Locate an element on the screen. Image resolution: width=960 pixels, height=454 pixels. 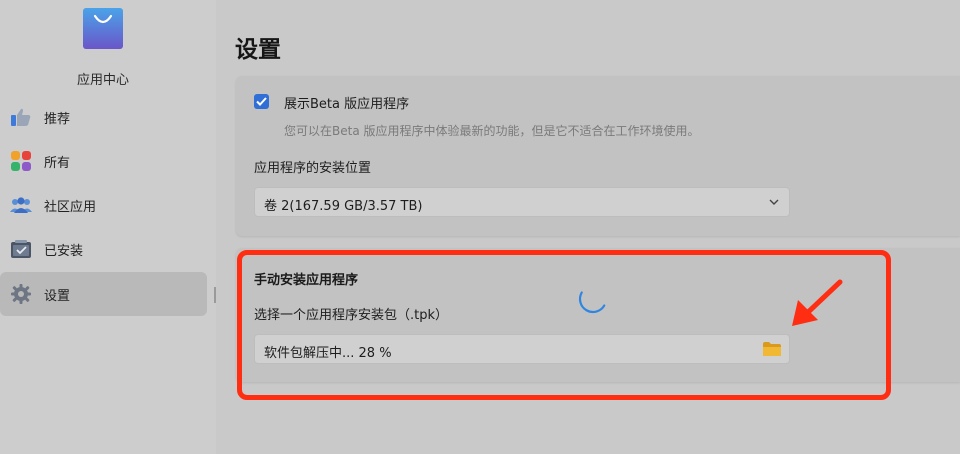
page-title: 设置 is located at coordinates (258, 50).